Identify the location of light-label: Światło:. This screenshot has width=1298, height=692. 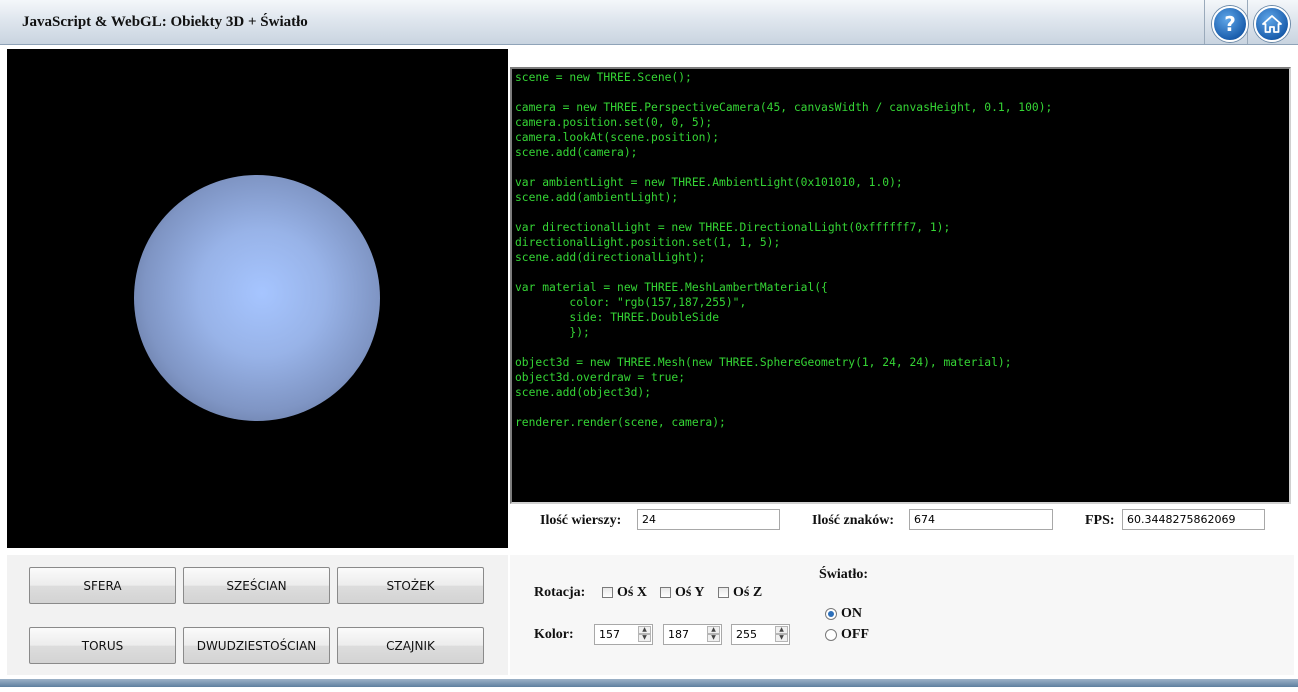
(843, 574).